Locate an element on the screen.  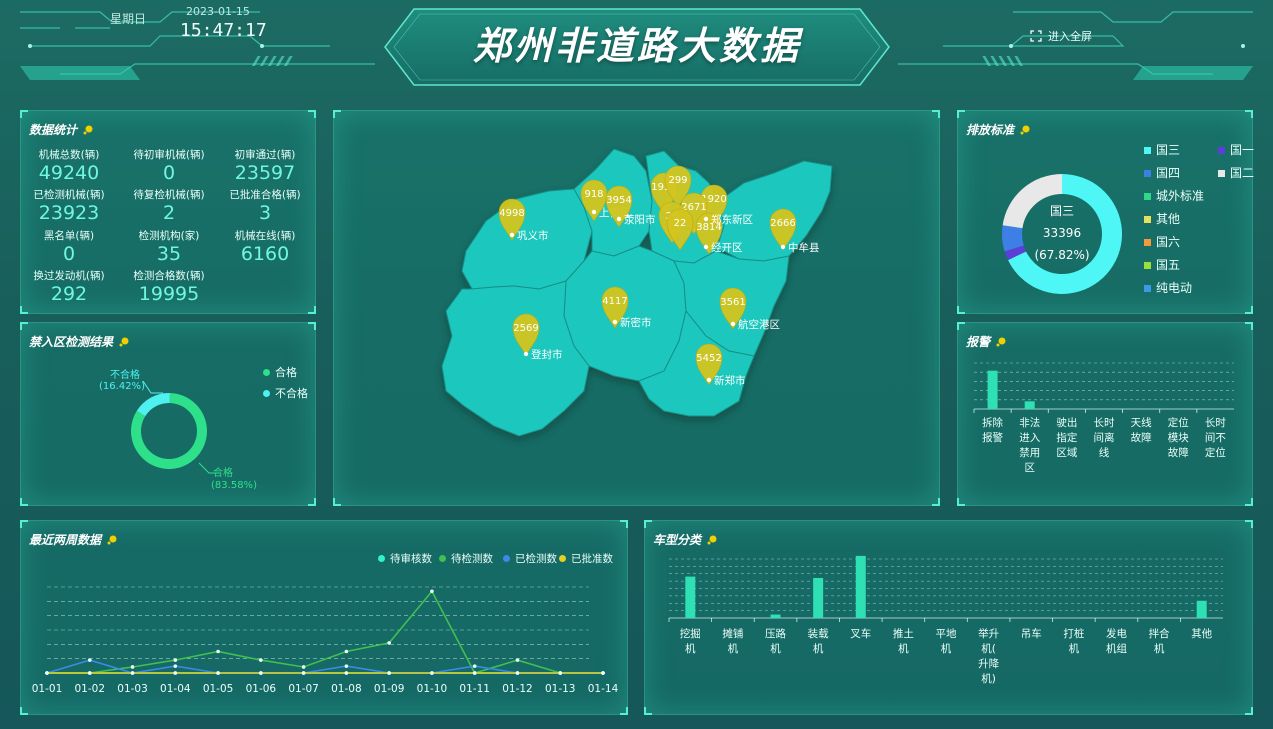
alarm-category-label: 禁用 is located at coordinates (1029, 453).